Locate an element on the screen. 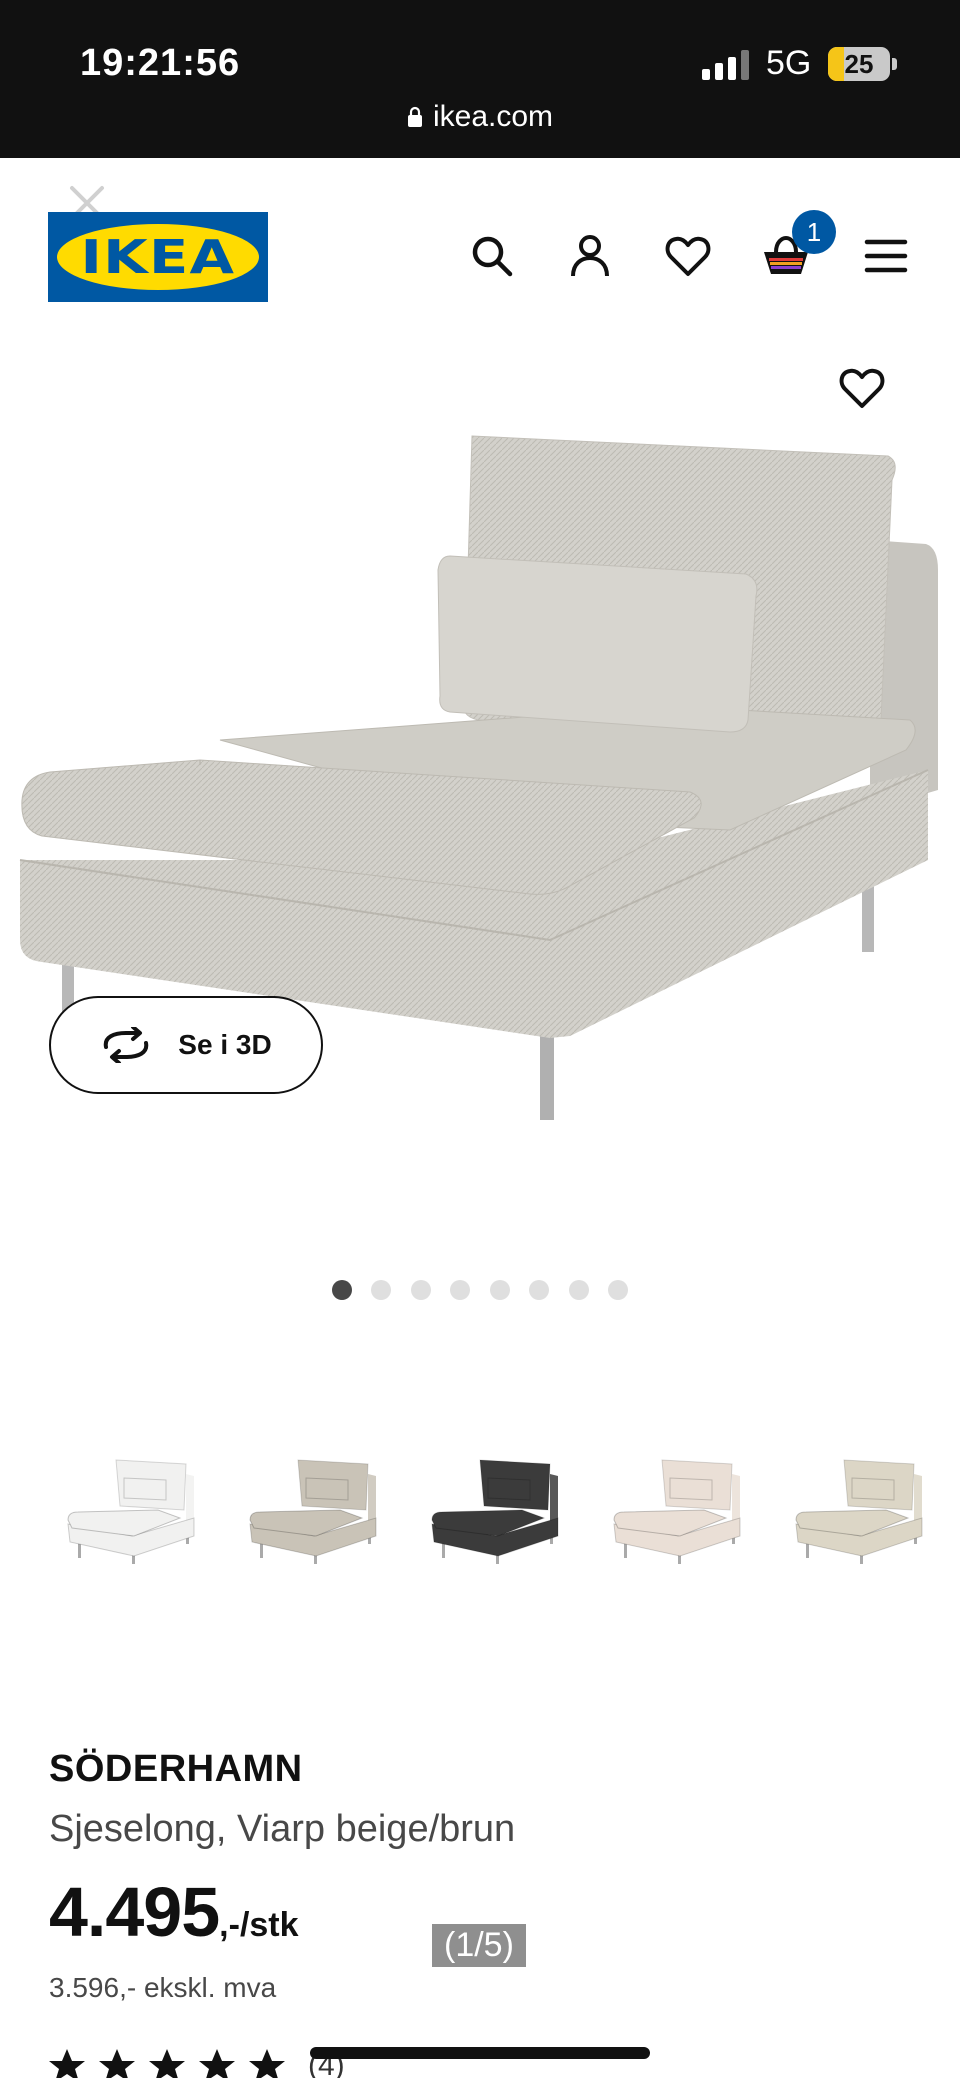 The width and height of the screenshot is (960, 2078). price-excluding-vat: 3.596,- ekskl. mva is located at coordinates (163, 1987).